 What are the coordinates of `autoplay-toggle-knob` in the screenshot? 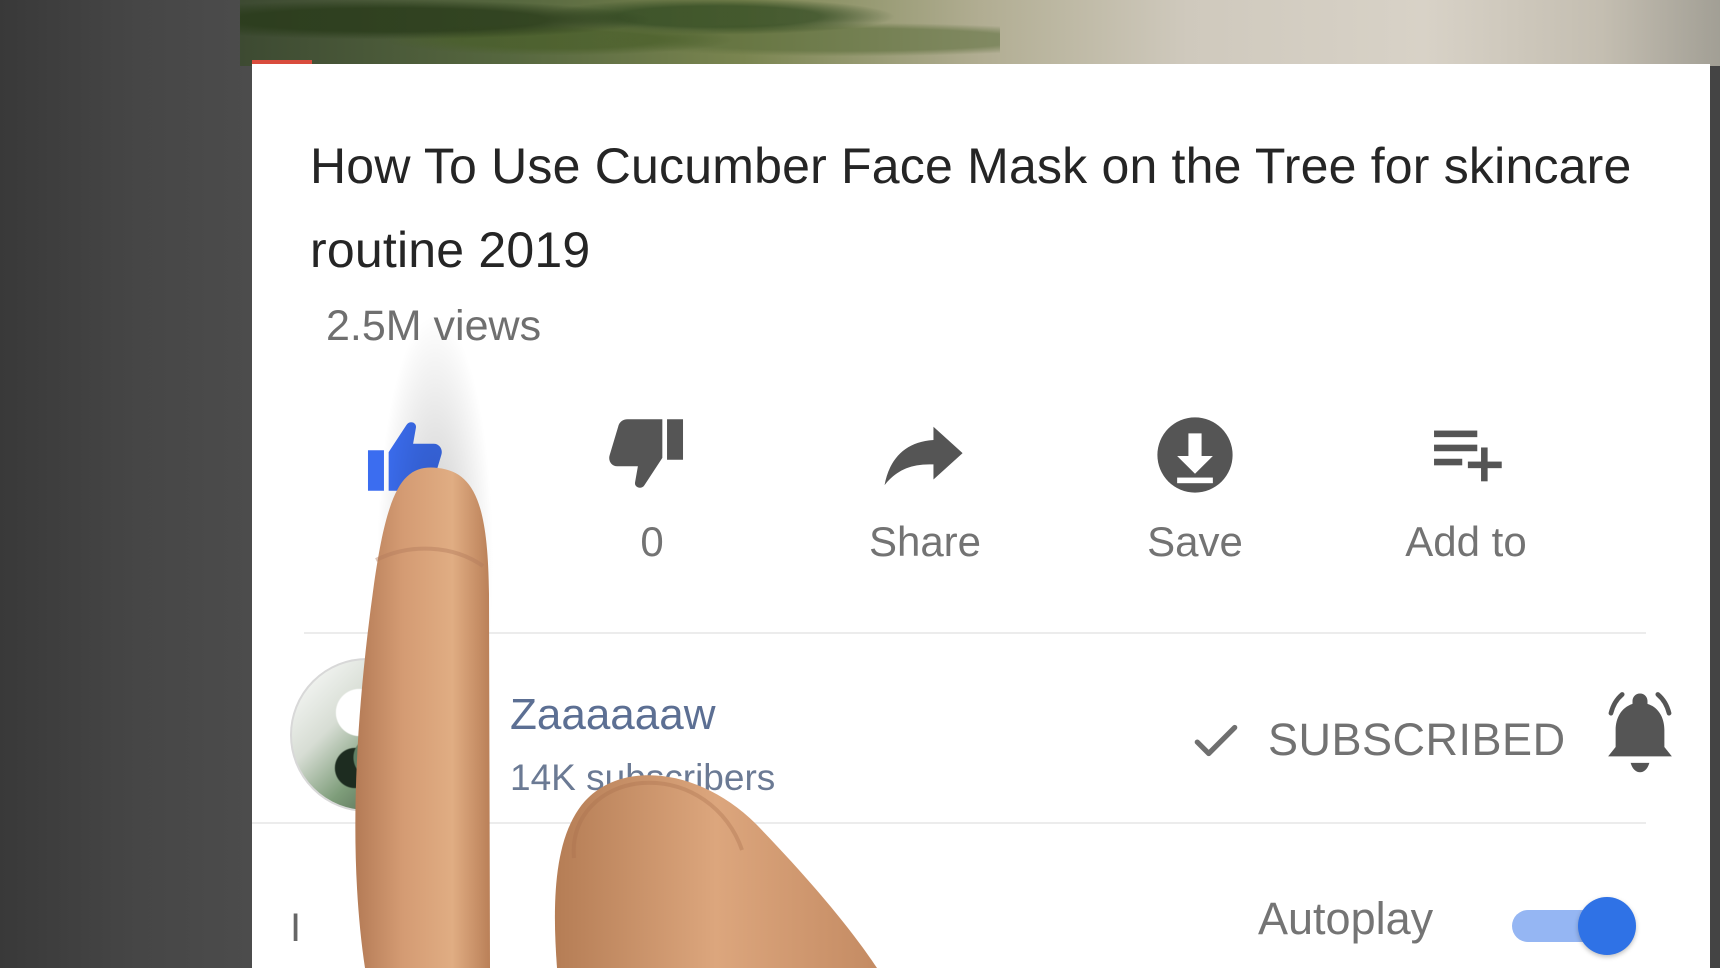 It's located at (1607, 926).